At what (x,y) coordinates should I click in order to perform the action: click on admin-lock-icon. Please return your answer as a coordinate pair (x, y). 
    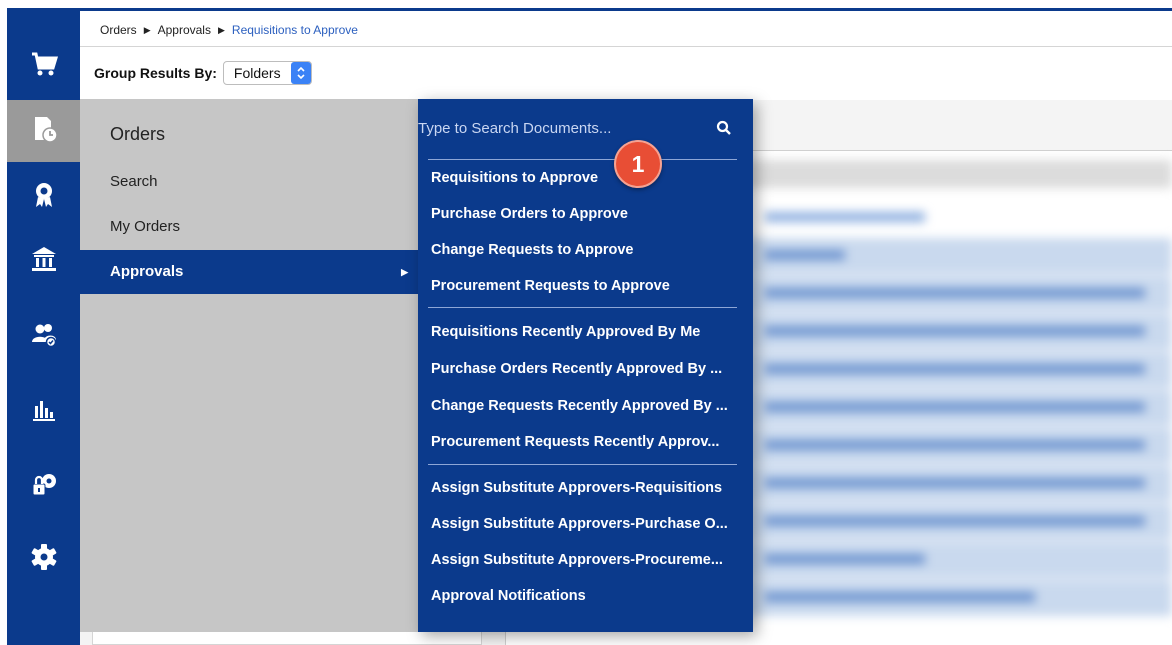
    Looking at the image, I should click on (44, 486).